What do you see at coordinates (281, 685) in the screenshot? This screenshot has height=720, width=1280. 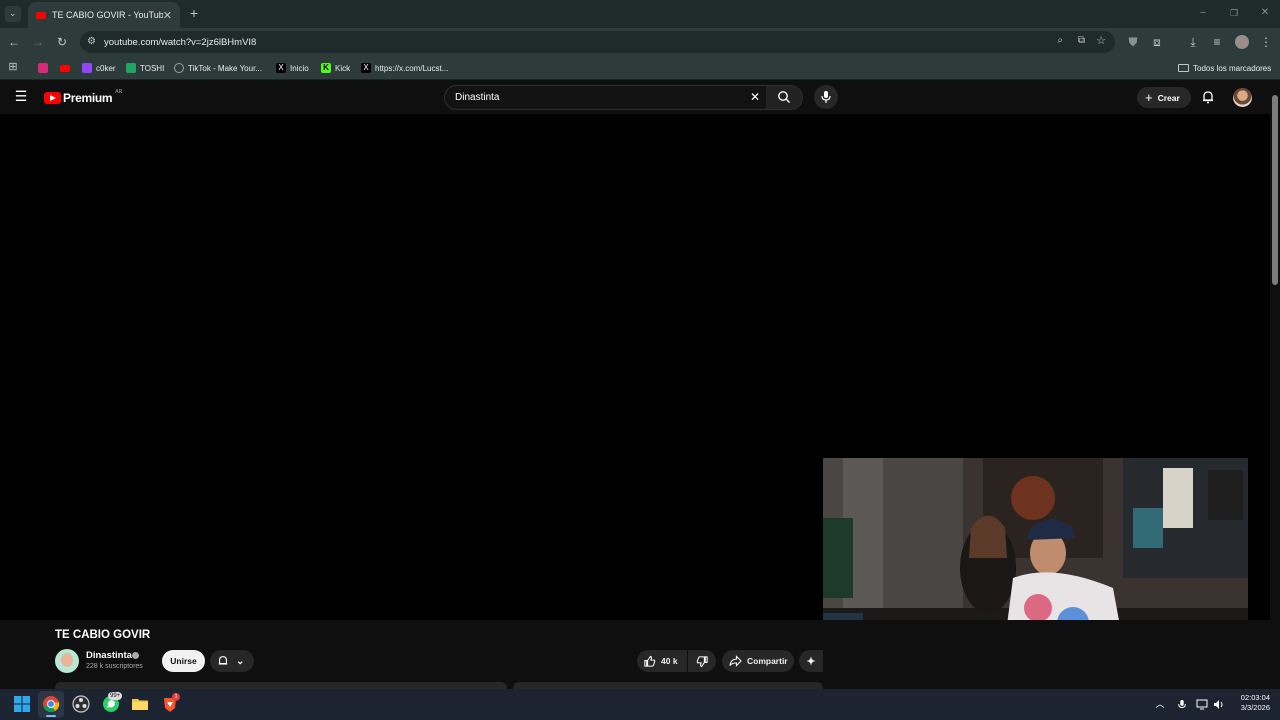 I see `description-box-edge` at bounding box center [281, 685].